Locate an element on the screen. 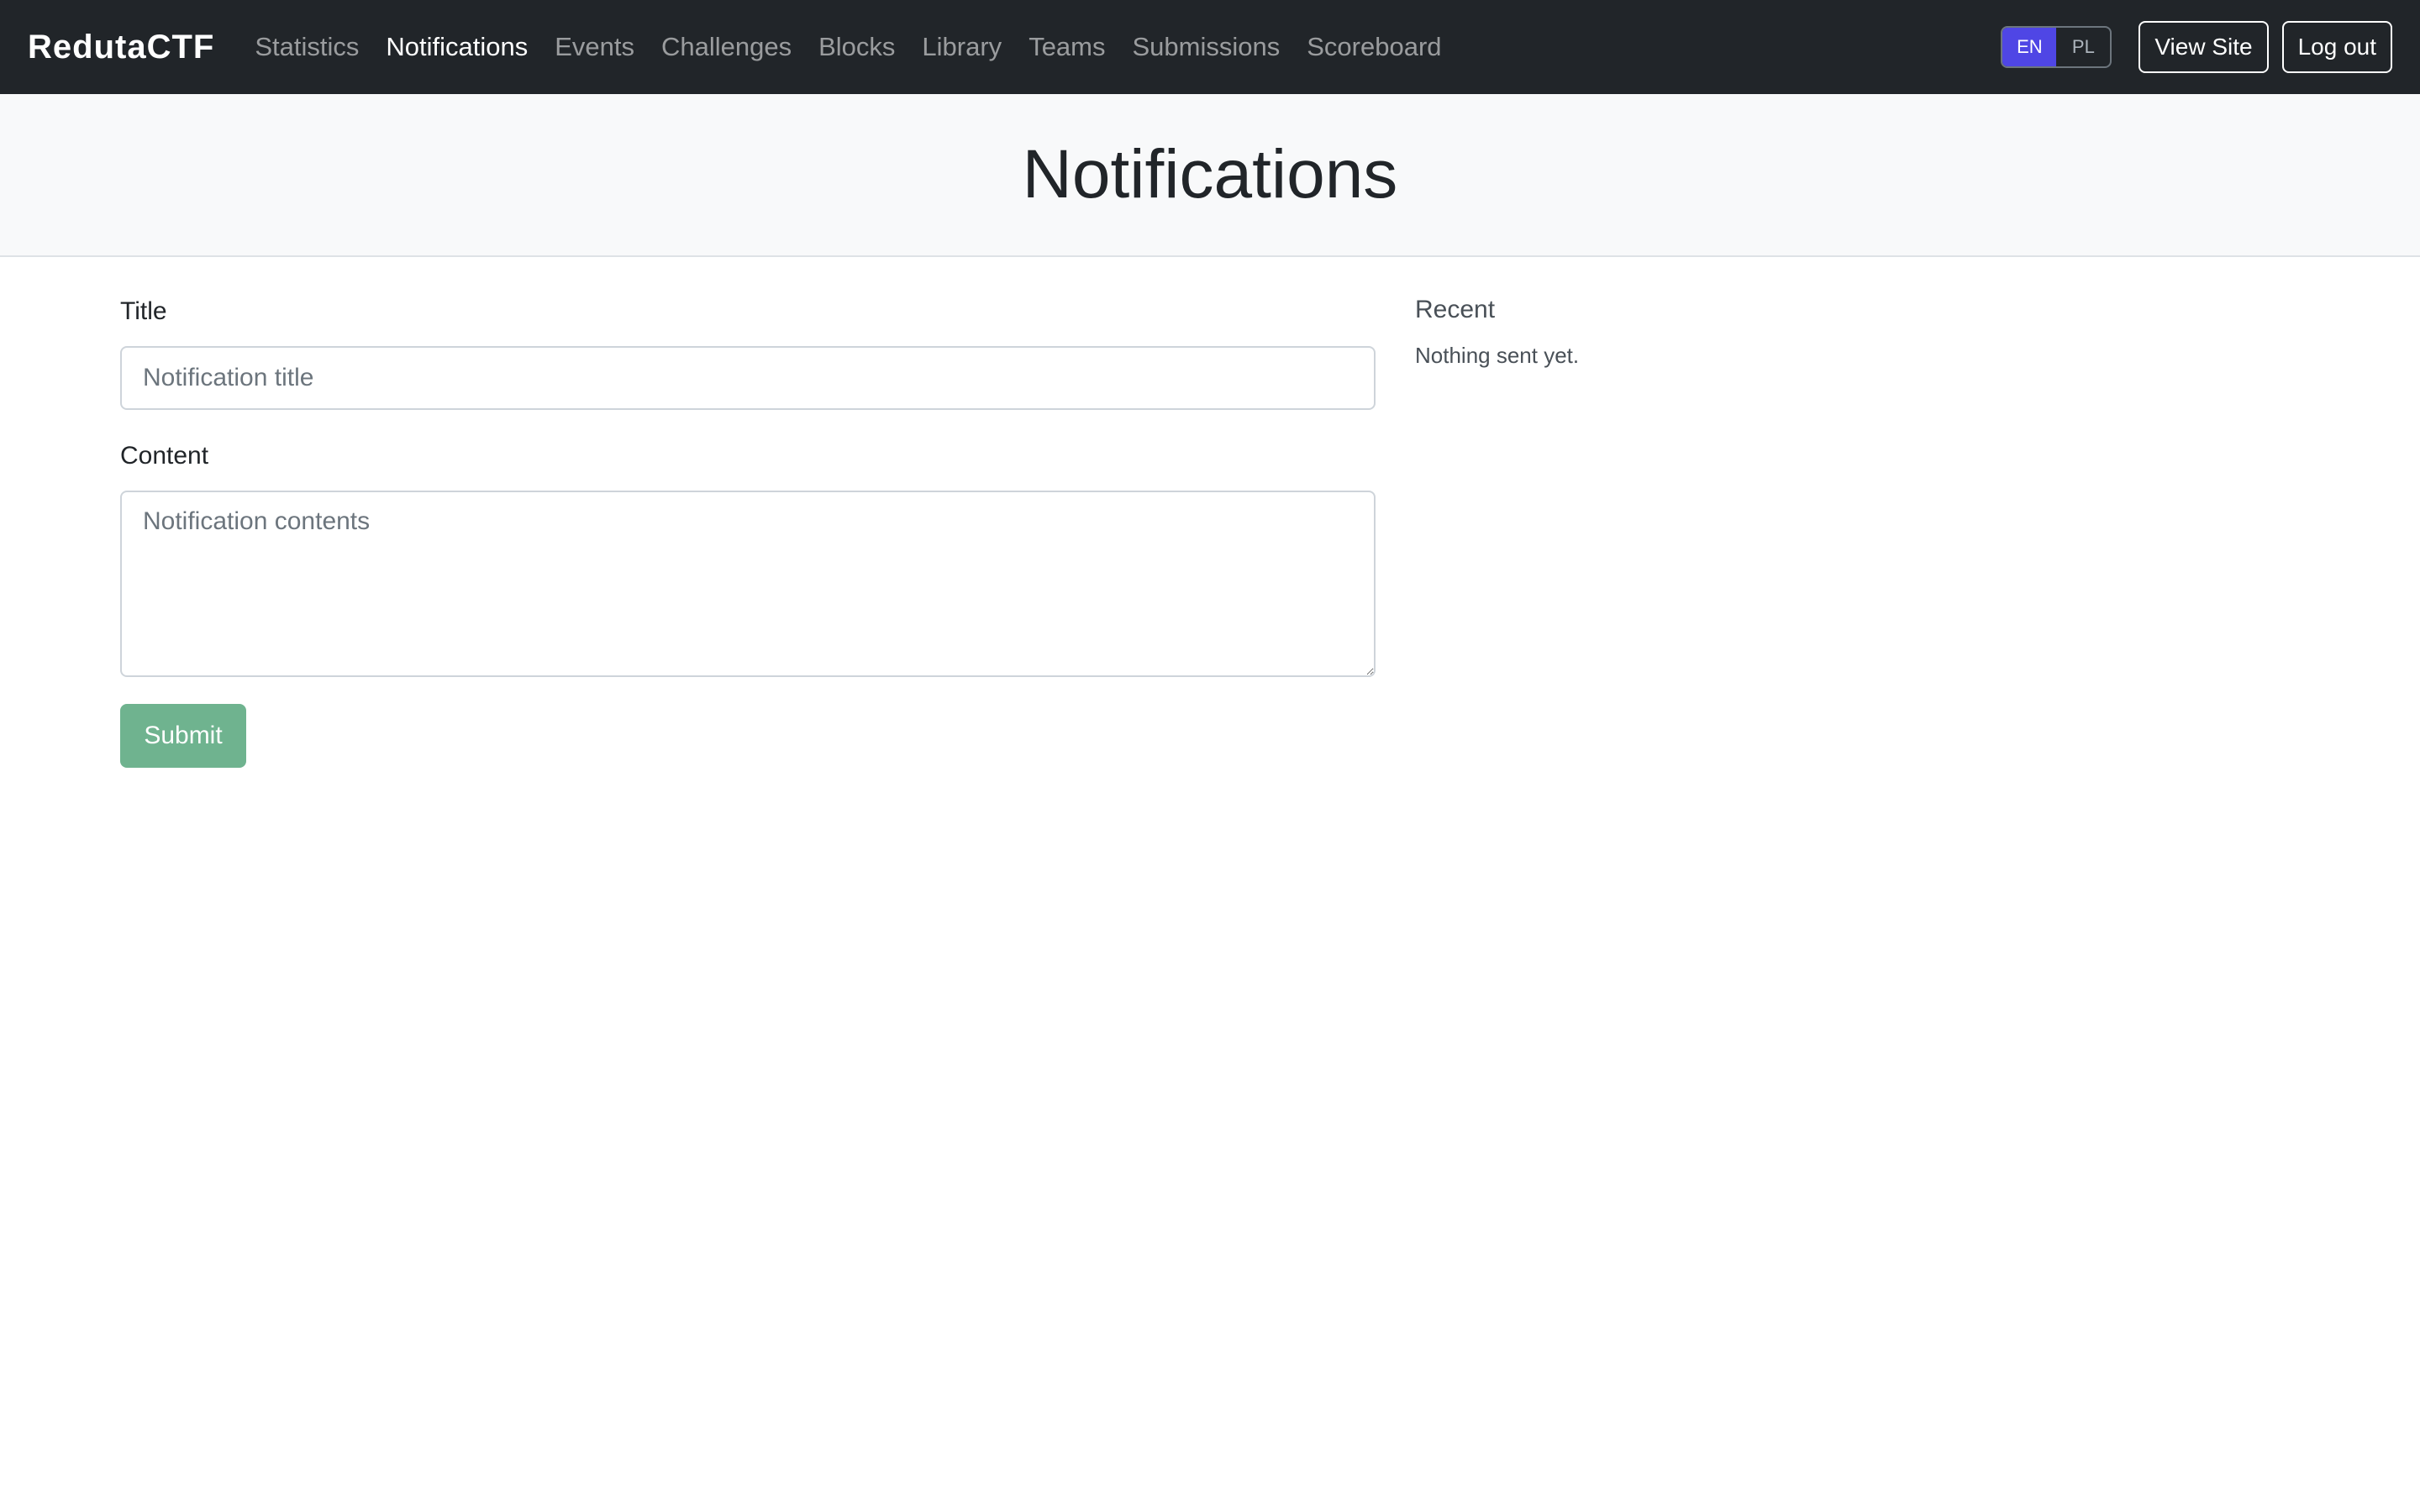 The image size is (2420, 1512). recent-panel: Recent Nothing sent yet. is located at coordinates (1835, 332).